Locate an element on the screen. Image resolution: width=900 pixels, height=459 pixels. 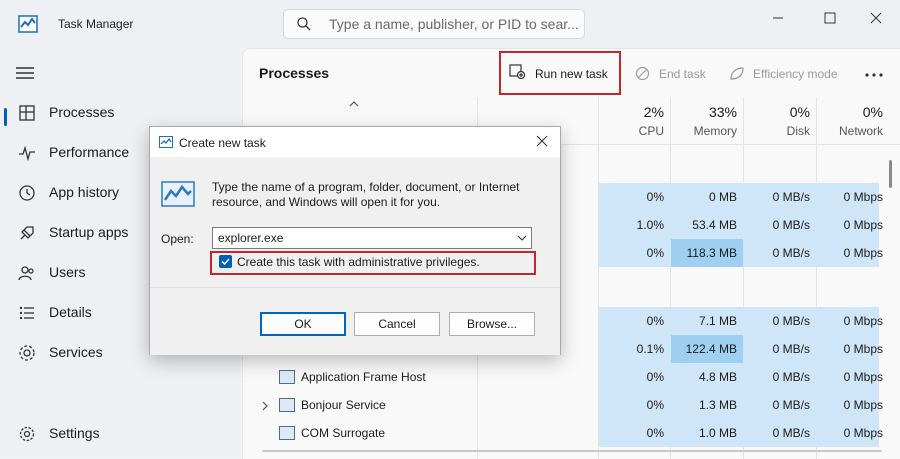
bonjour-service-icon is located at coordinates (287, 405).